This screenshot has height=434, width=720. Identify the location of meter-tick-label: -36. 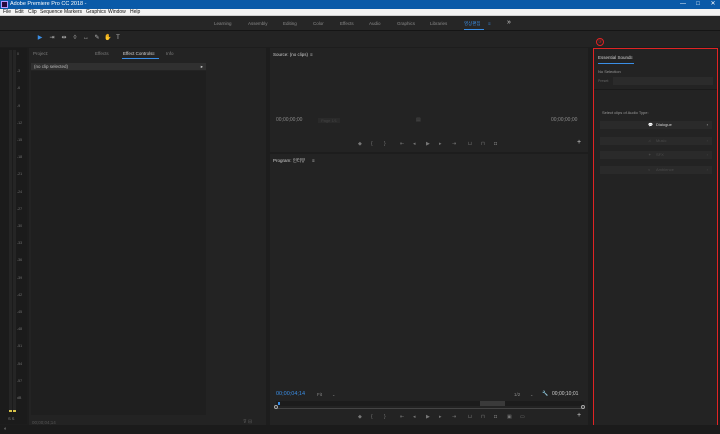
(20, 260).